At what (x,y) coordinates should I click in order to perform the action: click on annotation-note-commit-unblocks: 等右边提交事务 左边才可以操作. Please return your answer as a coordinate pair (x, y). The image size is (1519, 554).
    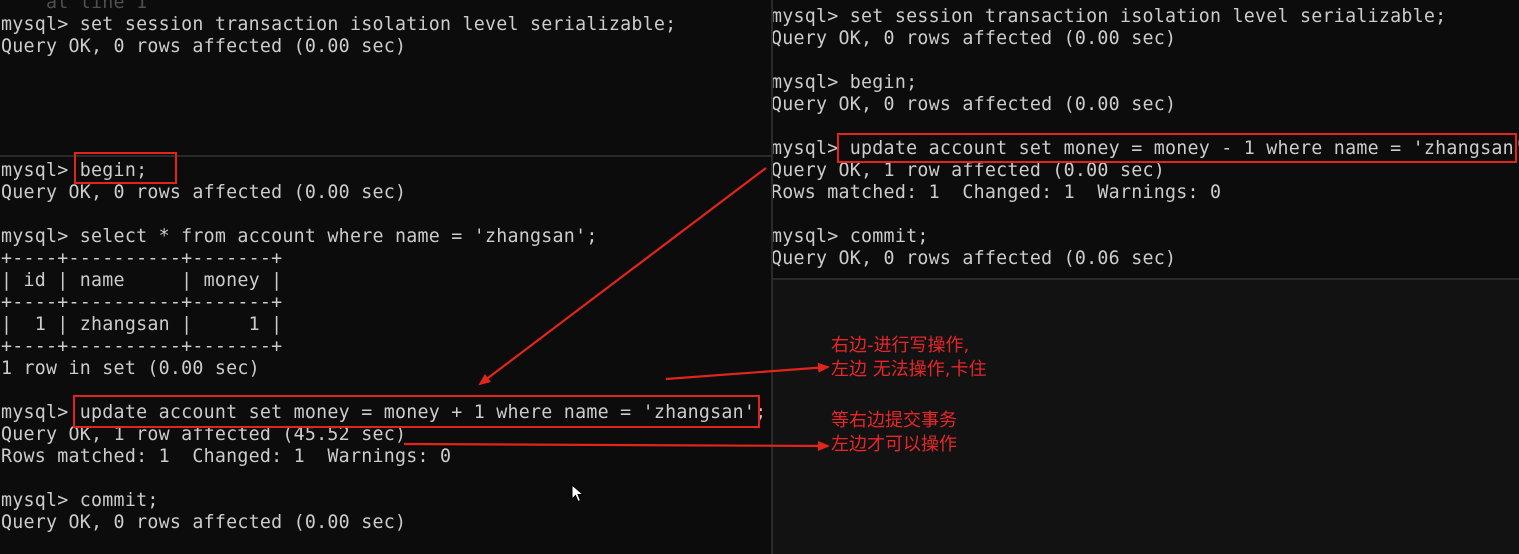
    Looking at the image, I should click on (894, 433).